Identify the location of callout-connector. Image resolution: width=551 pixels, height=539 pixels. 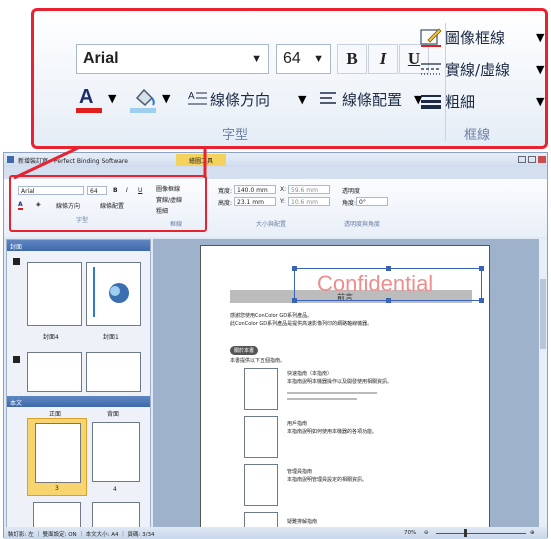
(110, 162).